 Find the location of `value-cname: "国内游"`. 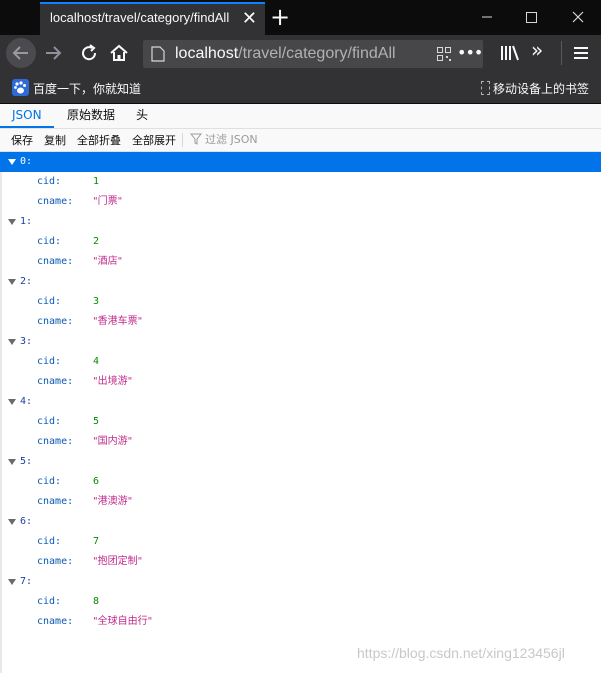

value-cname: "国内游" is located at coordinates (113, 441).